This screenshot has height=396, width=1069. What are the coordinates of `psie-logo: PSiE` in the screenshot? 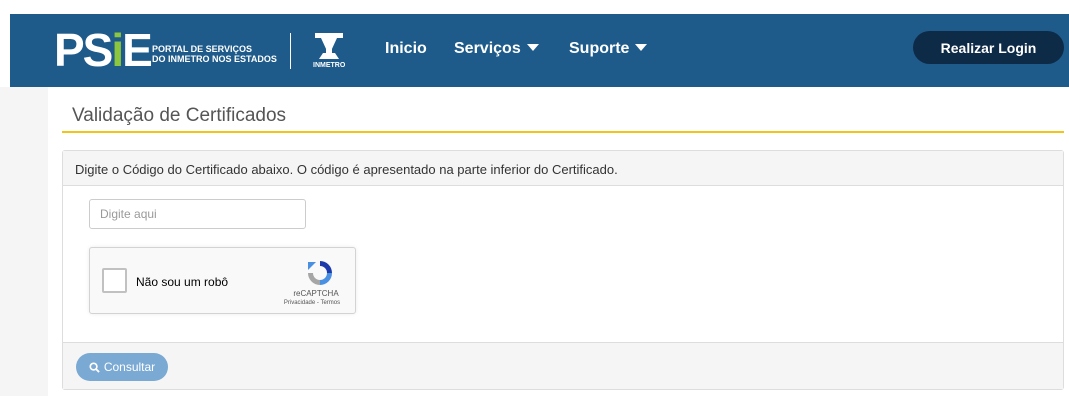 It's located at (103, 50).